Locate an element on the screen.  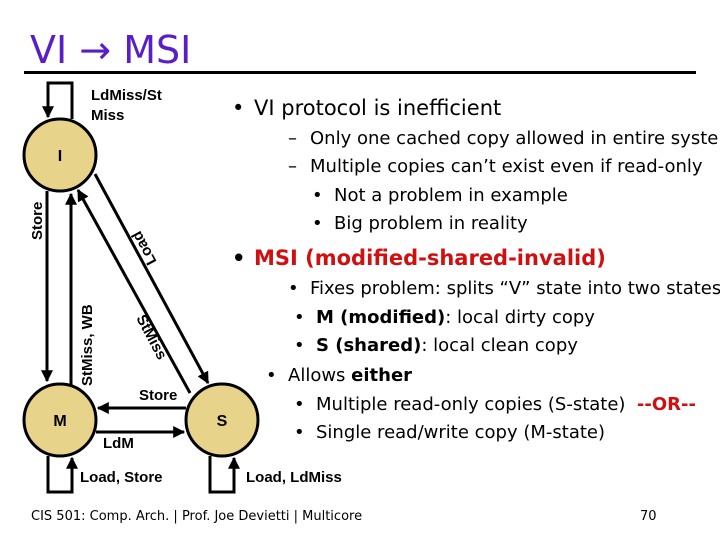
label-i-self-1: LdMiss/St is located at coordinates (126, 95).